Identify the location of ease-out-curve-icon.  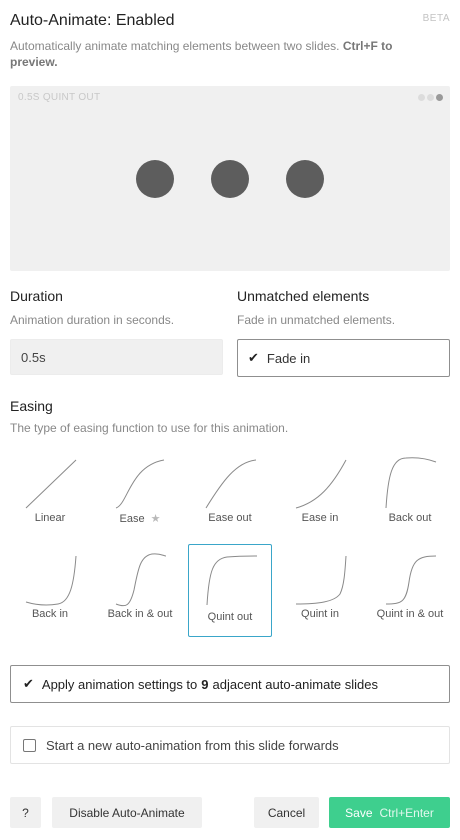
(231, 484).